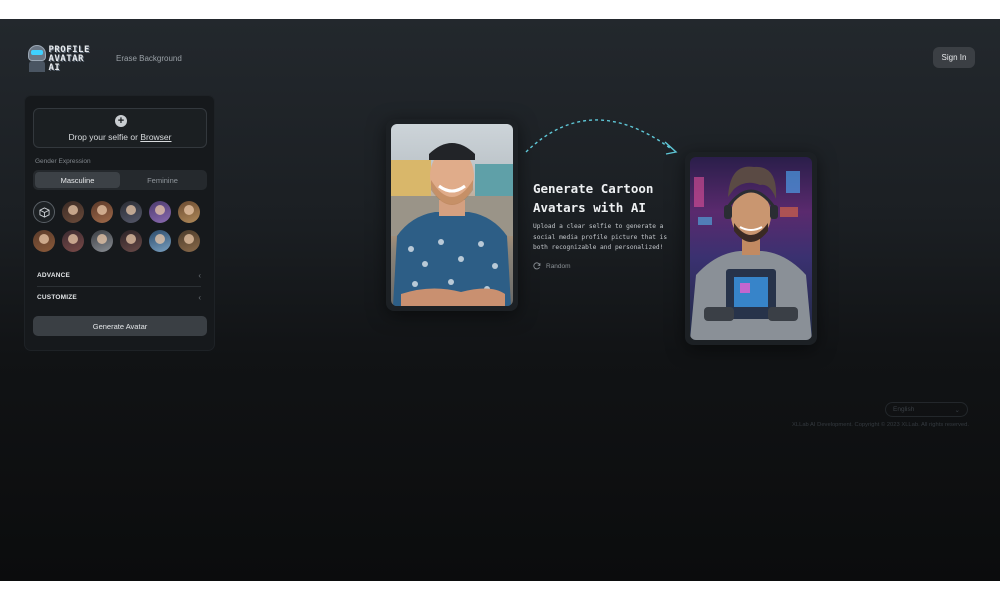 This screenshot has height=600, width=1000. I want to click on hero-headline: Generate Cartoon Avatars with AI, so click(593, 198).